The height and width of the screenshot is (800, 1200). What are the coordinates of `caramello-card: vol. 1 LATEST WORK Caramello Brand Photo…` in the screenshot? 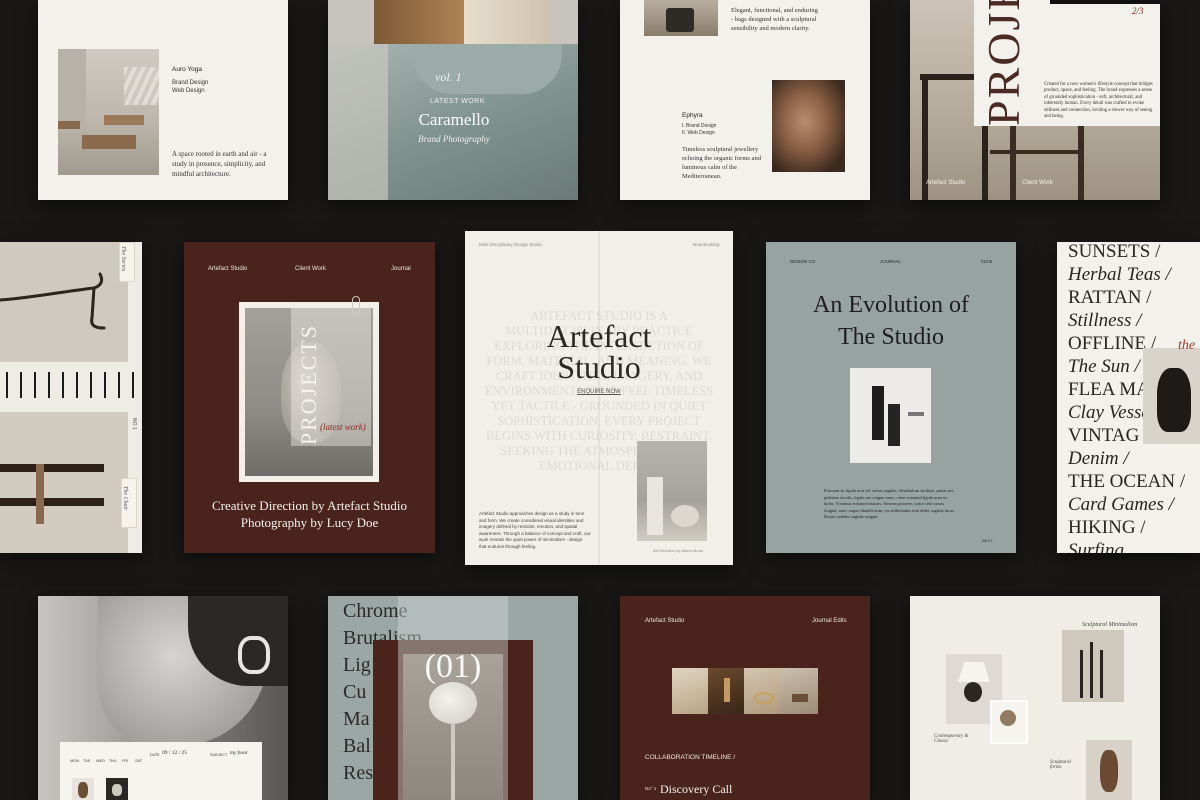 It's located at (453, 100).